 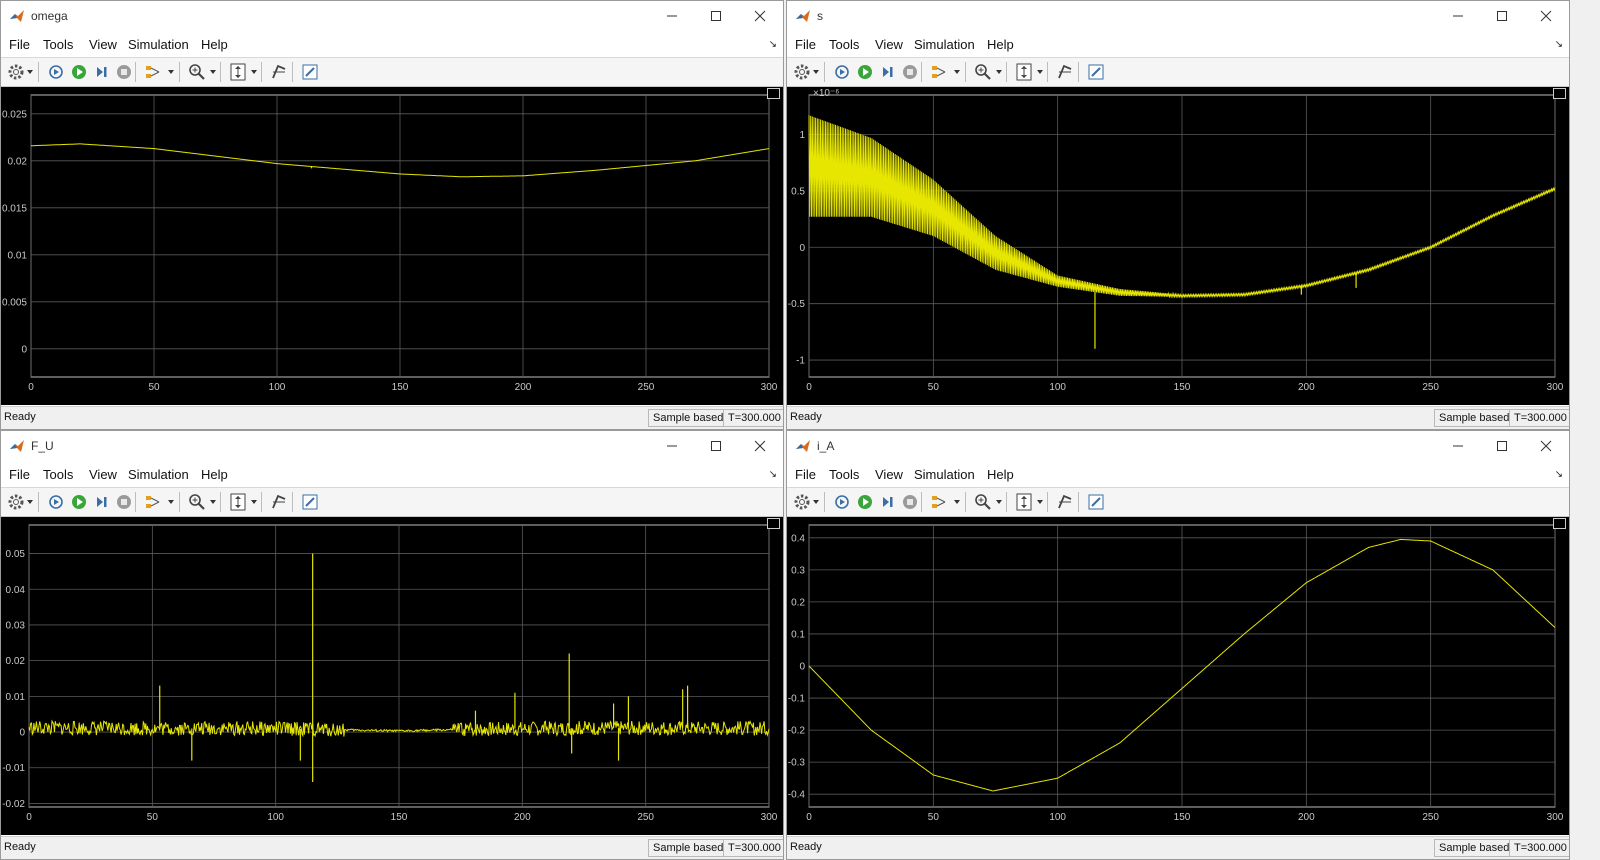 What do you see at coordinates (392, 446) in the screenshot?
I see `title-bar: F_U` at bounding box center [392, 446].